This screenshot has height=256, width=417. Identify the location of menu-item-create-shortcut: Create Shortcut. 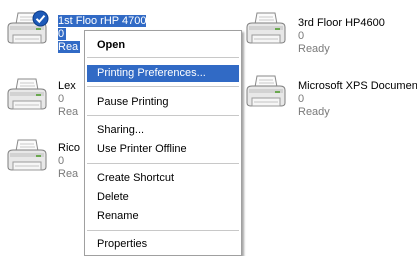
(163, 178).